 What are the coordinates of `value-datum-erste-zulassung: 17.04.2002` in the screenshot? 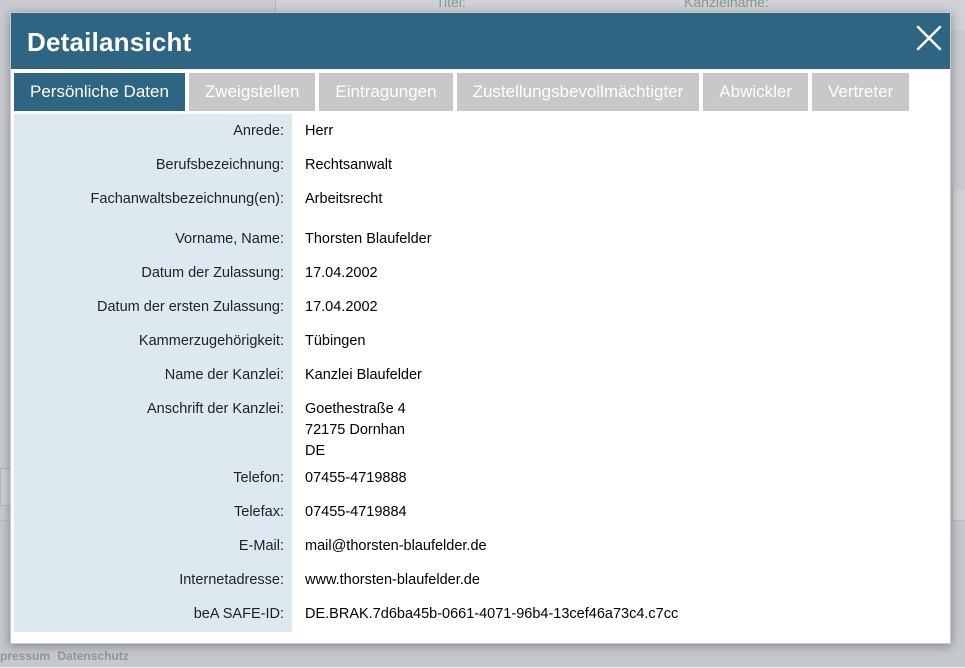 It's located at (341, 307).